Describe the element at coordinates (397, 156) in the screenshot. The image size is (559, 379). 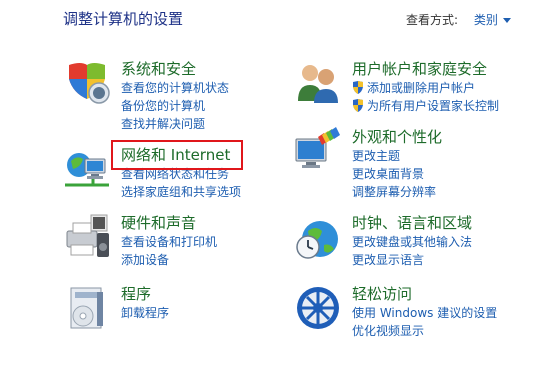
I see `link-change-theme: 更改主题` at that location.